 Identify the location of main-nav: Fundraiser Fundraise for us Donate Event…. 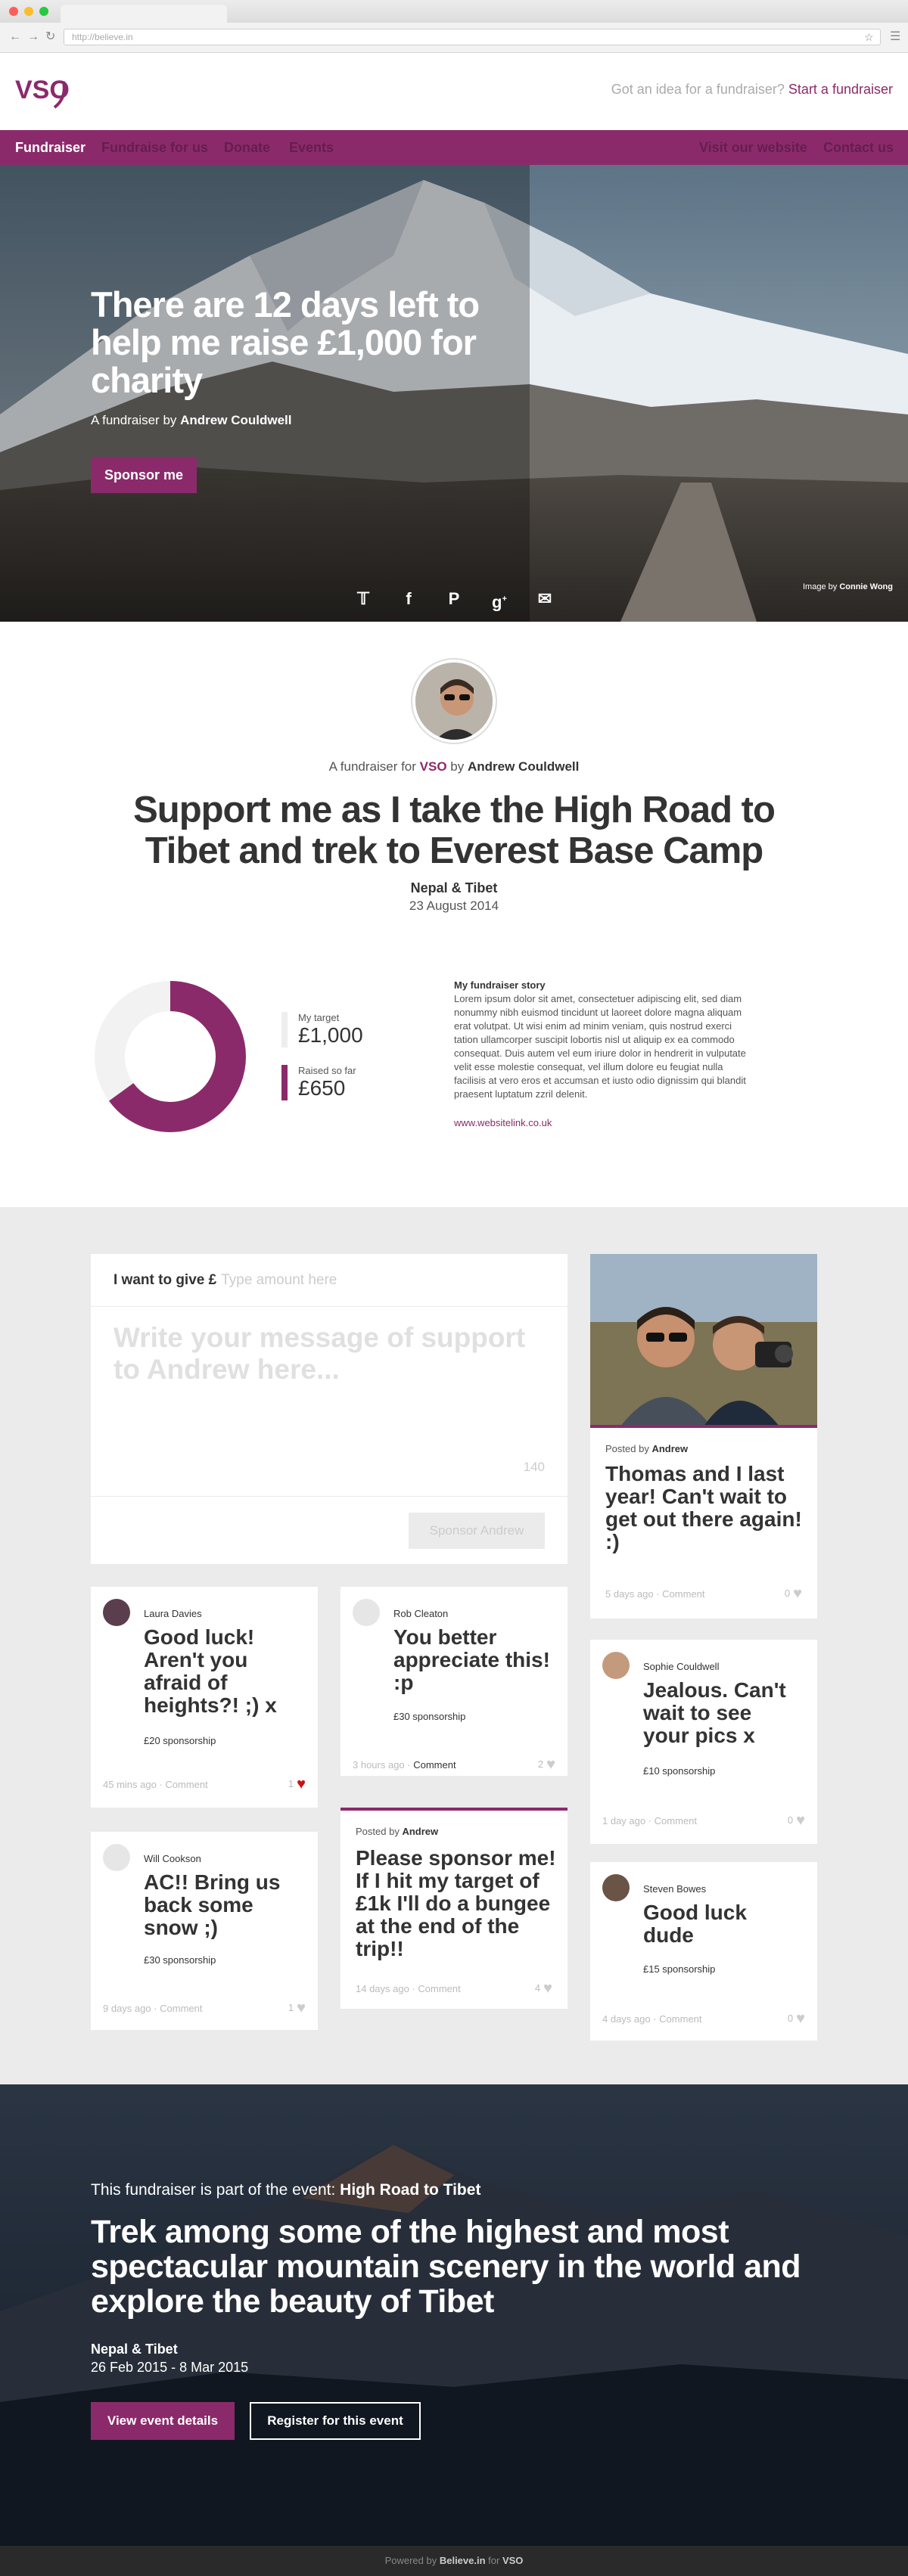
(454, 147).